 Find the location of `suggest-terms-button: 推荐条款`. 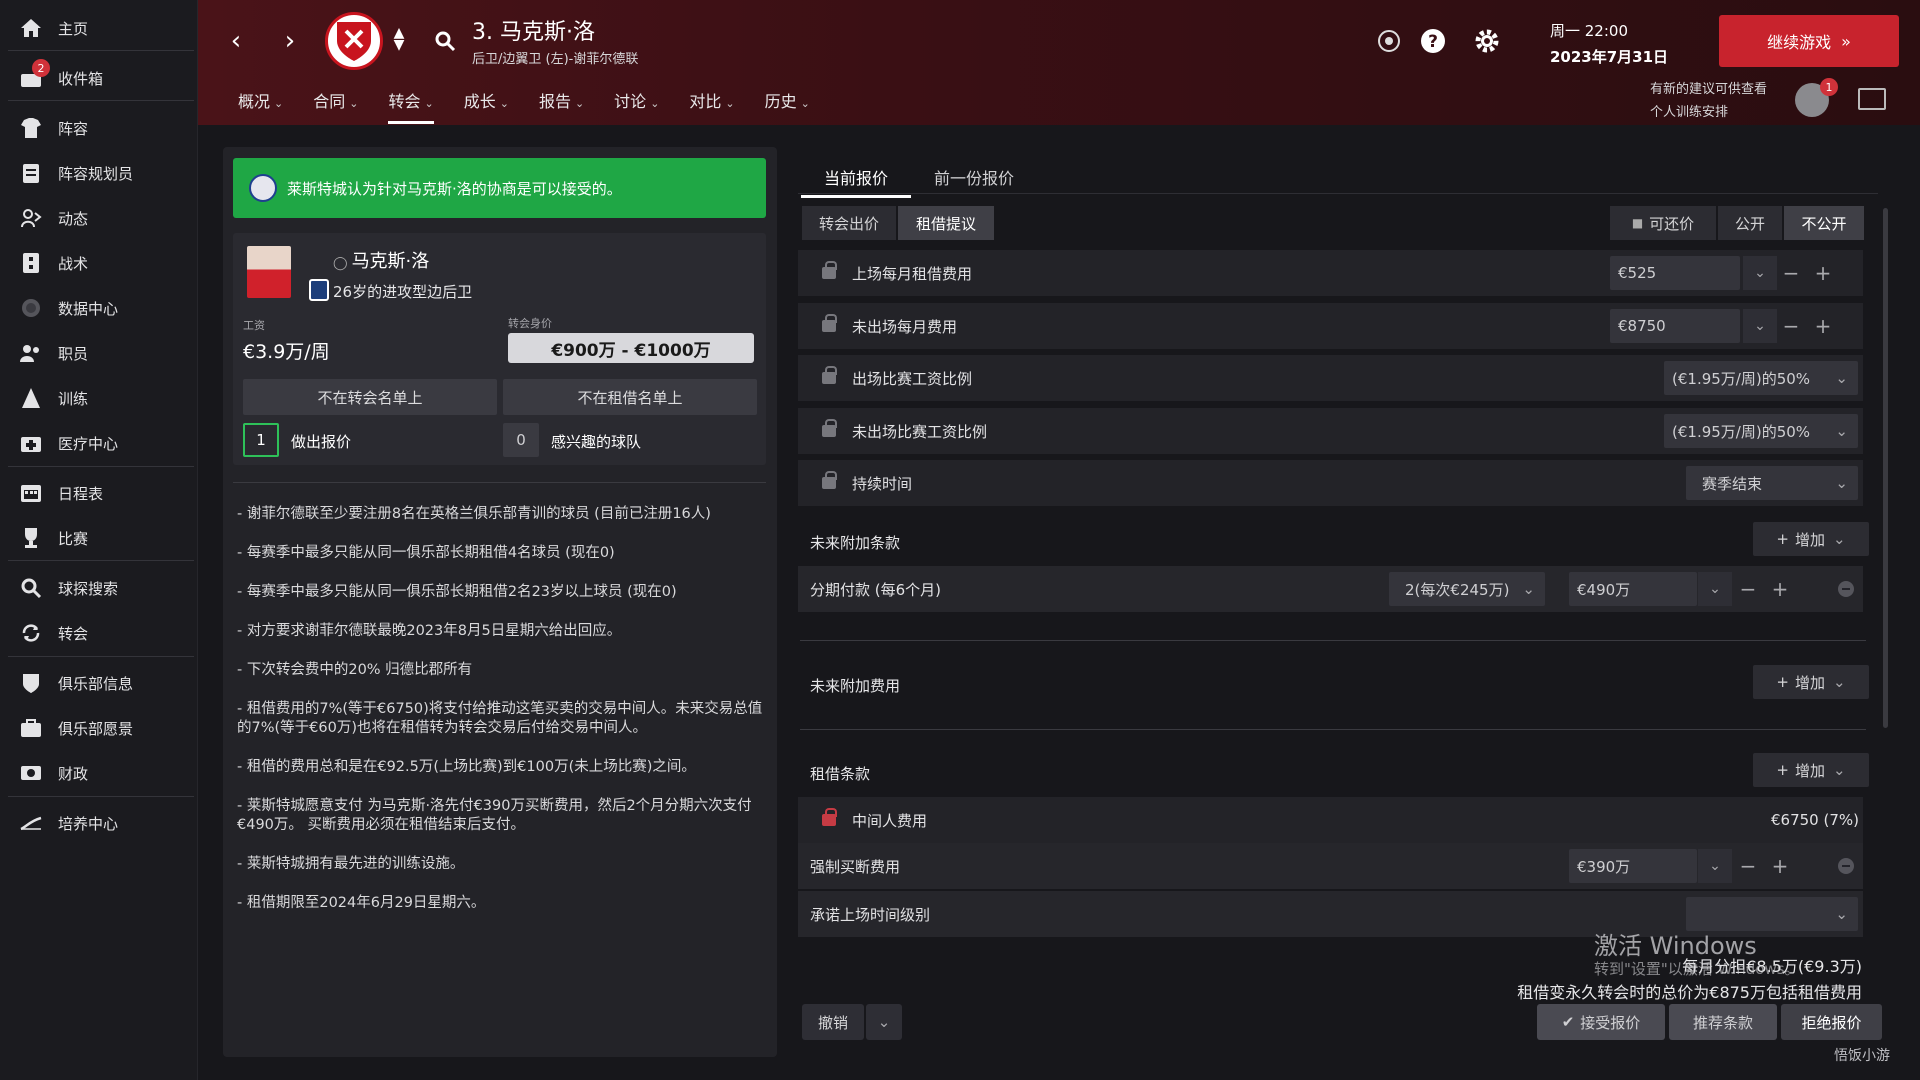

suggest-terms-button: 推荐条款 is located at coordinates (1723, 1022).